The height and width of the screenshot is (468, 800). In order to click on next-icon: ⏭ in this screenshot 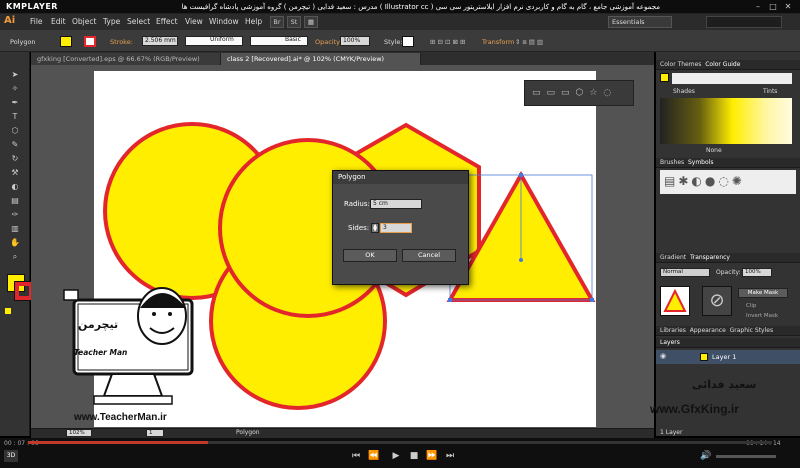, I will do `click(450, 456)`.